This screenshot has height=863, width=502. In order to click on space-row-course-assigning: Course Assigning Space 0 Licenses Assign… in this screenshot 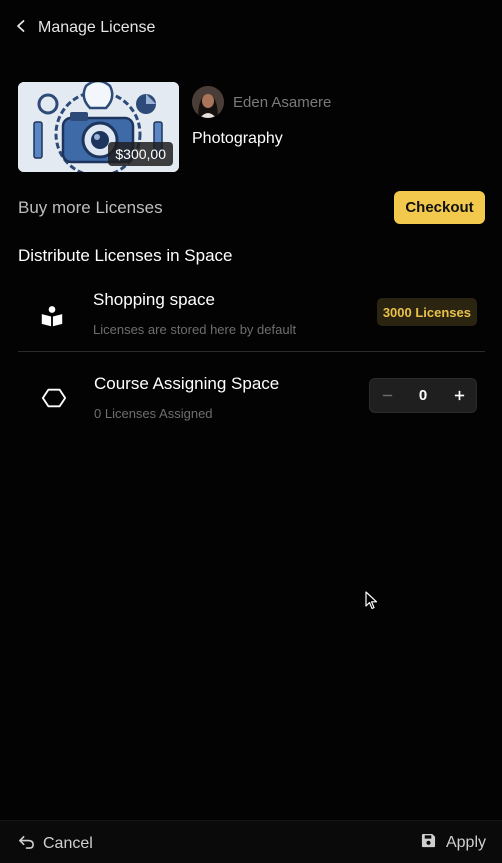, I will do `click(251, 396)`.